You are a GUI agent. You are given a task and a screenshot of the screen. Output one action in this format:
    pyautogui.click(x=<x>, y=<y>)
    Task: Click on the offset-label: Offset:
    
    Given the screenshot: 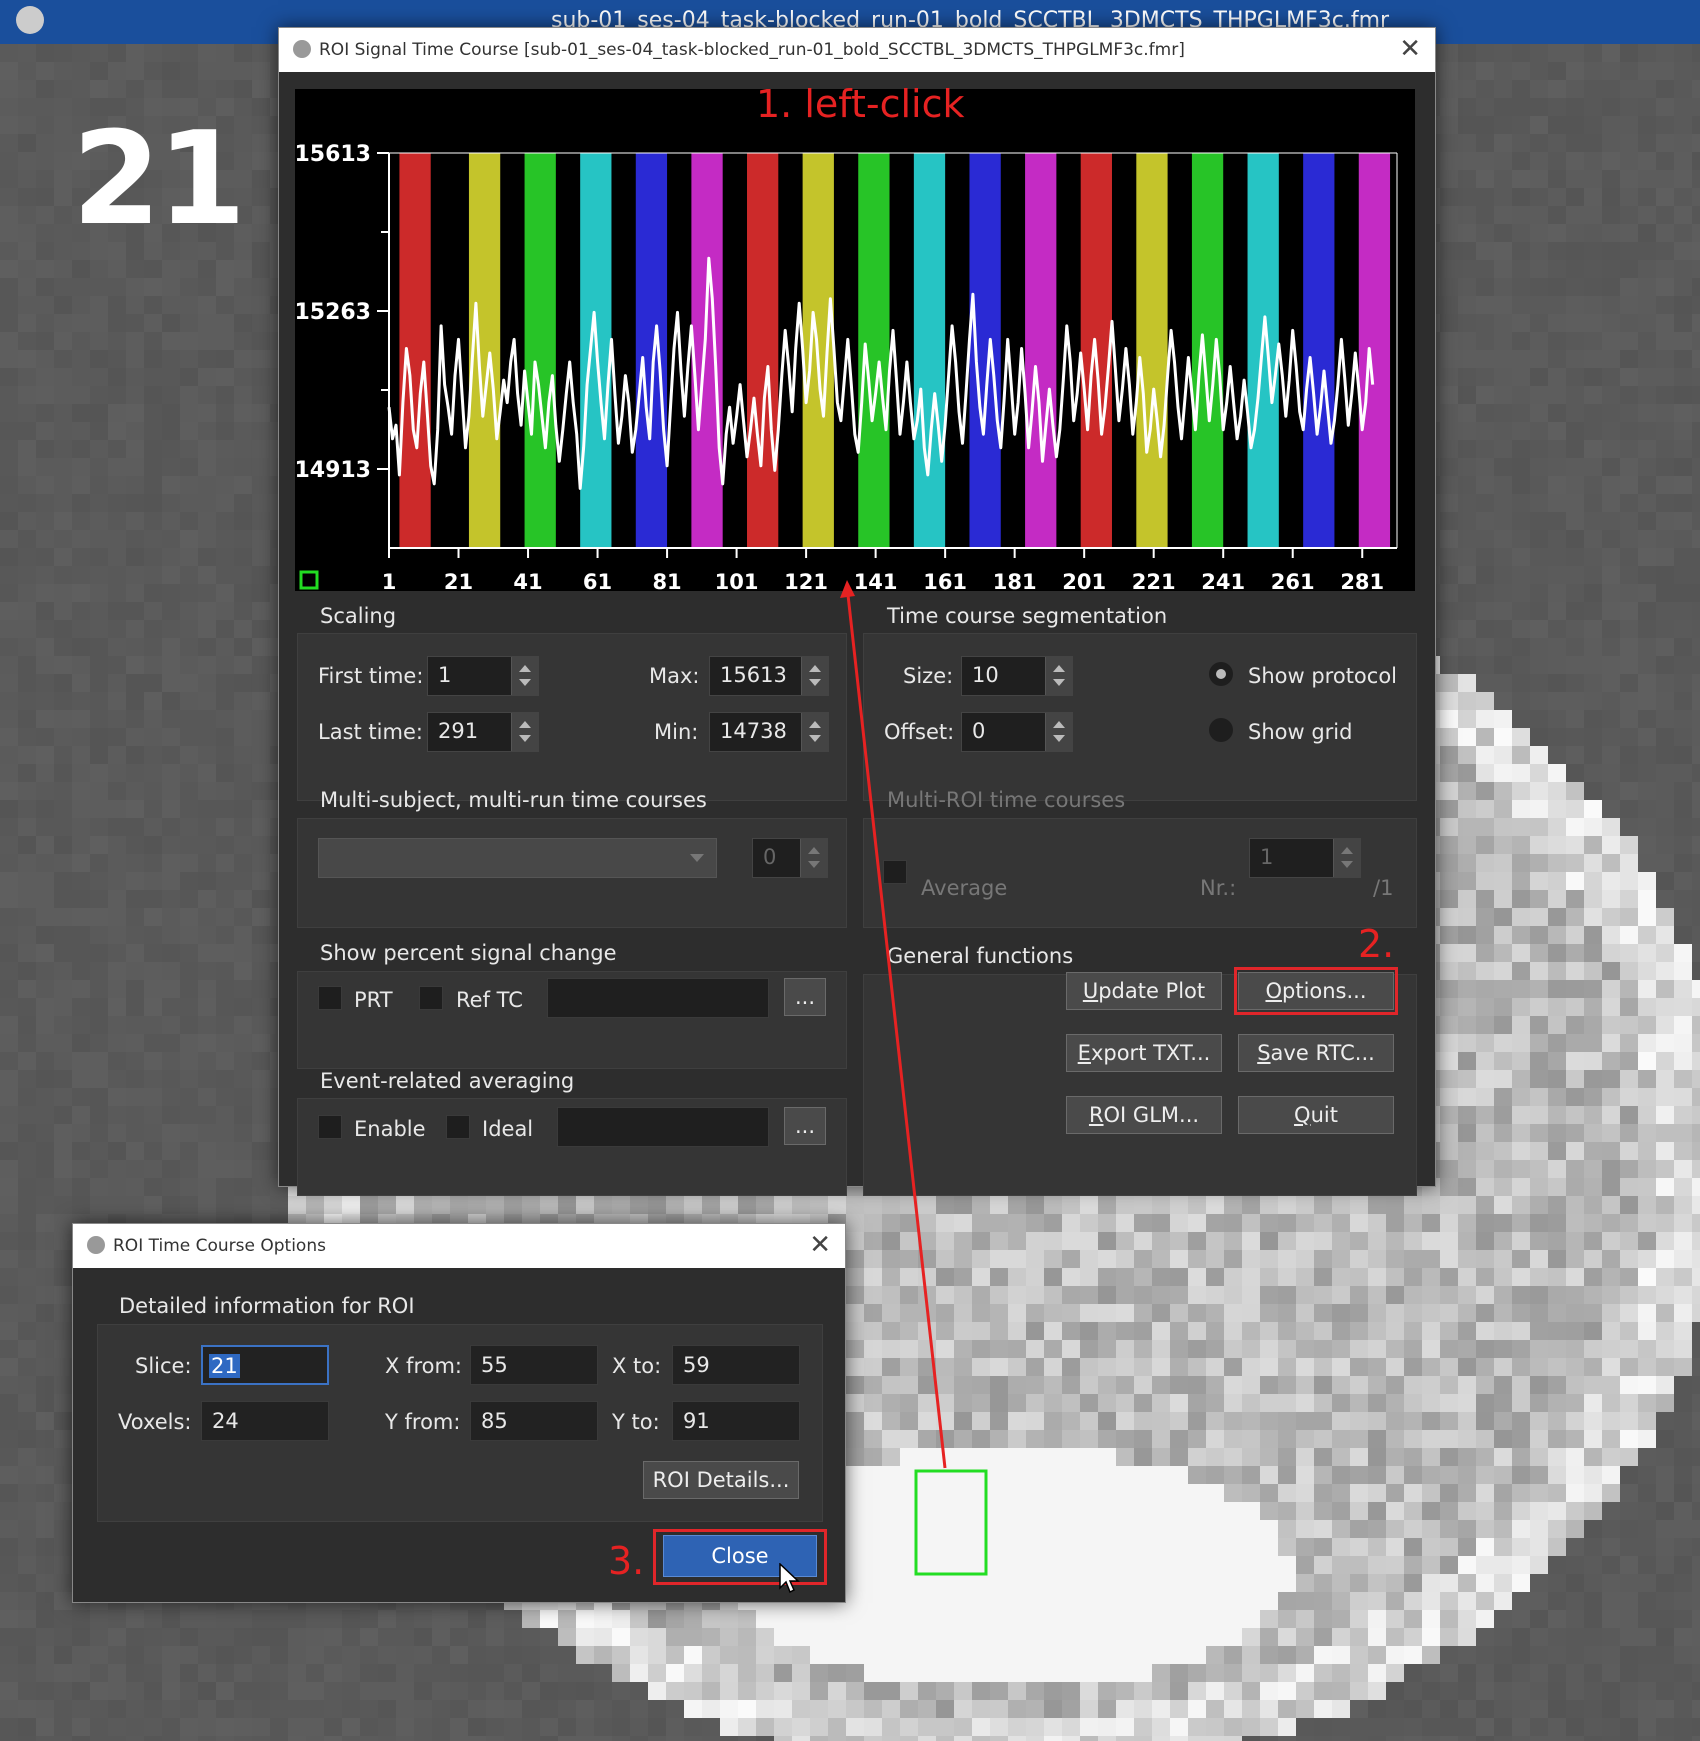 What is the action you would take?
    pyautogui.click(x=919, y=732)
    